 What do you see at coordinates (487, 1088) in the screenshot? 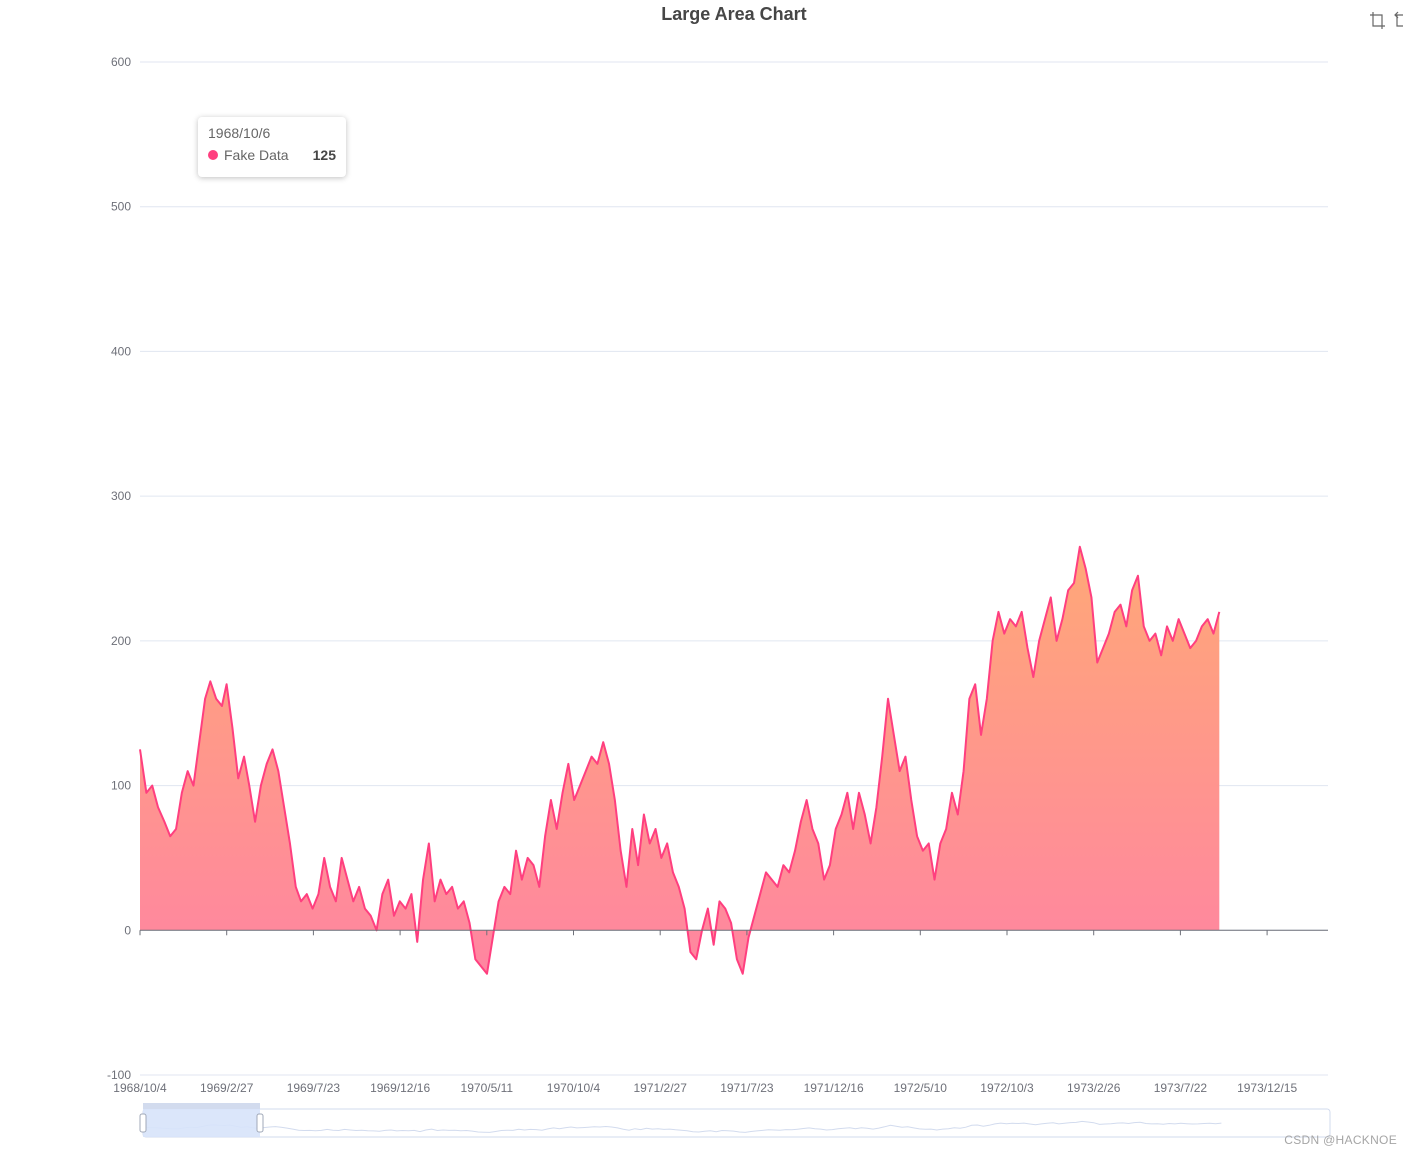
I see `x-tick-label: 1970/5/11` at bounding box center [487, 1088].